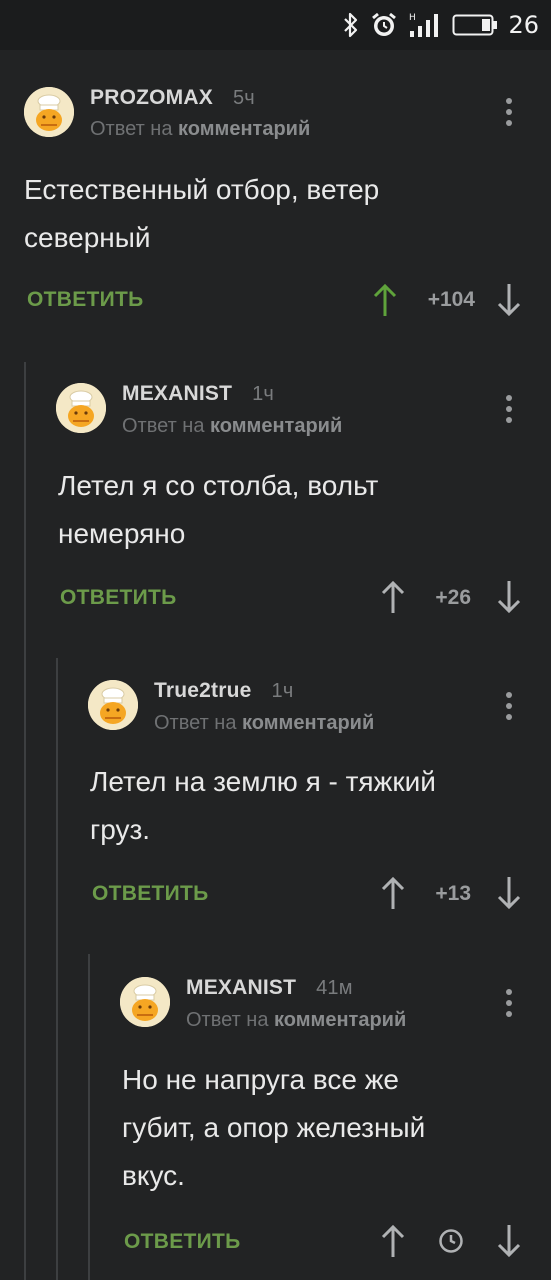 This screenshot has height=1280, width=551. What do you see at coordinates (202, 213) in the screenshot?
I see `comment-text: Естественный отбор, ветер северный` at bounding box center [202, 213].